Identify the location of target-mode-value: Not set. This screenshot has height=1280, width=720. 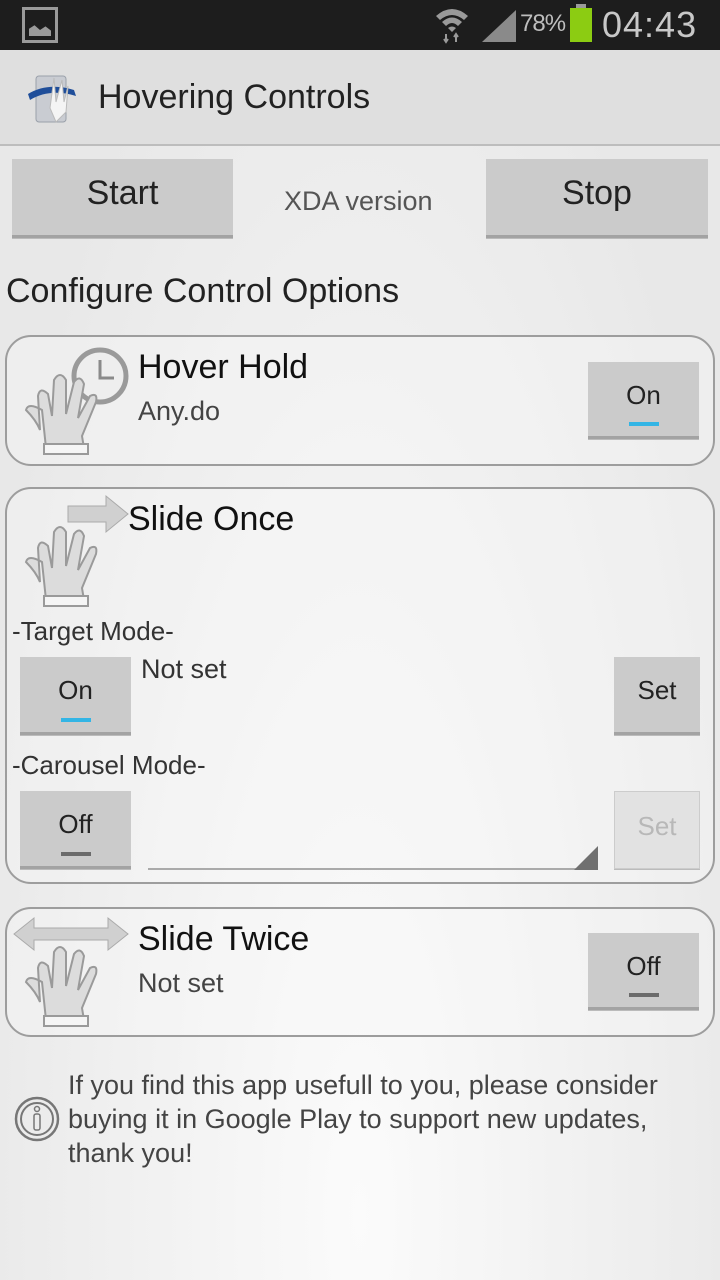
(184, 669).